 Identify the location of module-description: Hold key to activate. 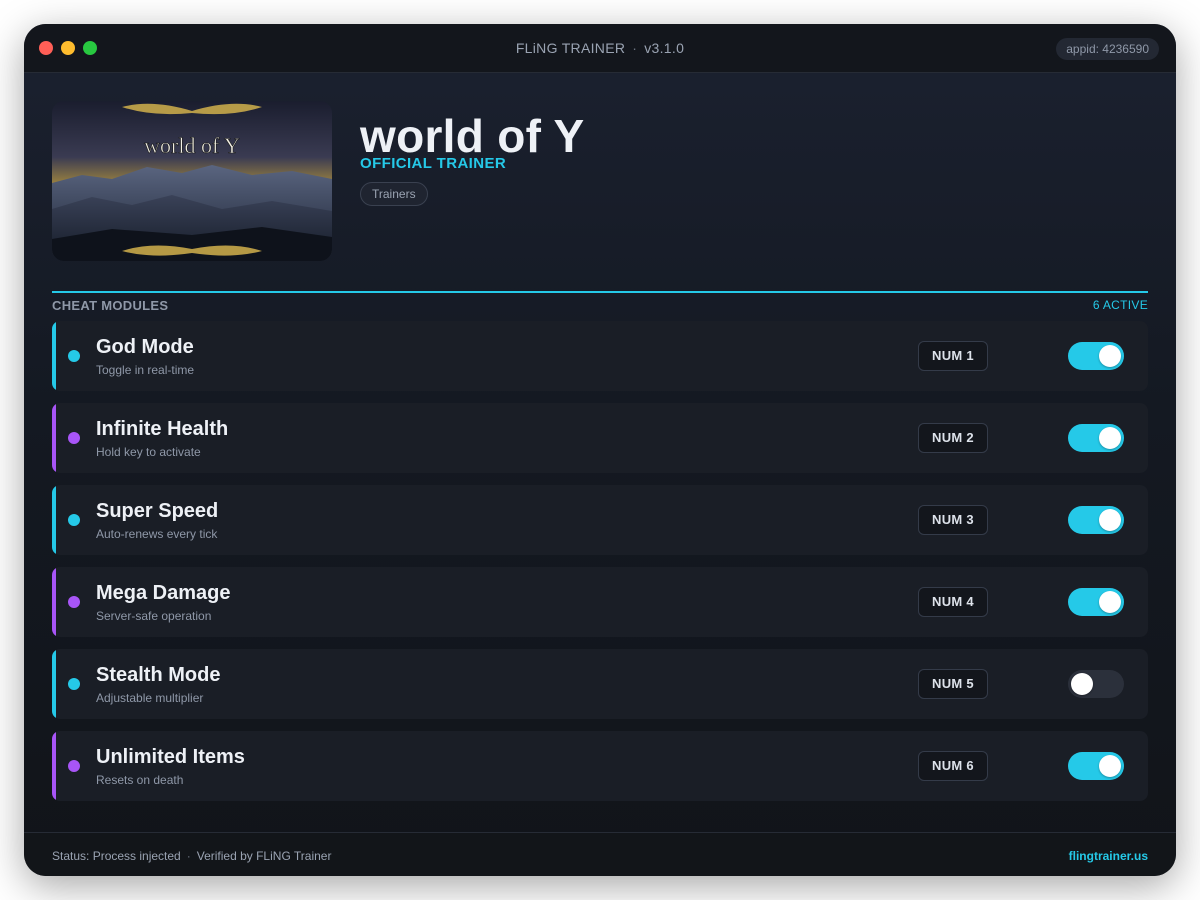
(148, 452).